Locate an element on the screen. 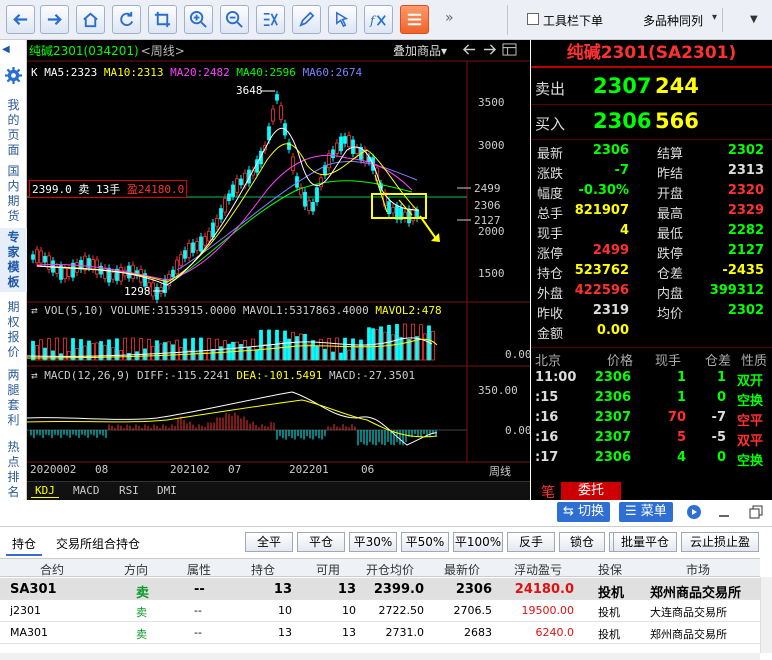 The height and width of the screenshot is (660, 772). quote-stat-value: -7 is located at coordinates (621, 170).